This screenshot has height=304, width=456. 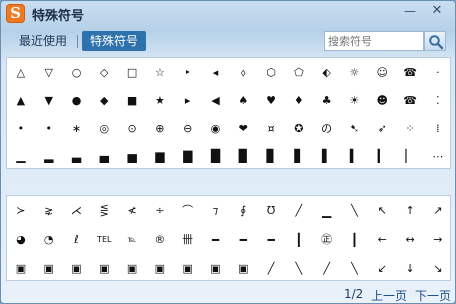 What do you see at coordinates (21, 72) in the screenshot?
I see `symbol-cell: △` at bounding box center [21, 72].